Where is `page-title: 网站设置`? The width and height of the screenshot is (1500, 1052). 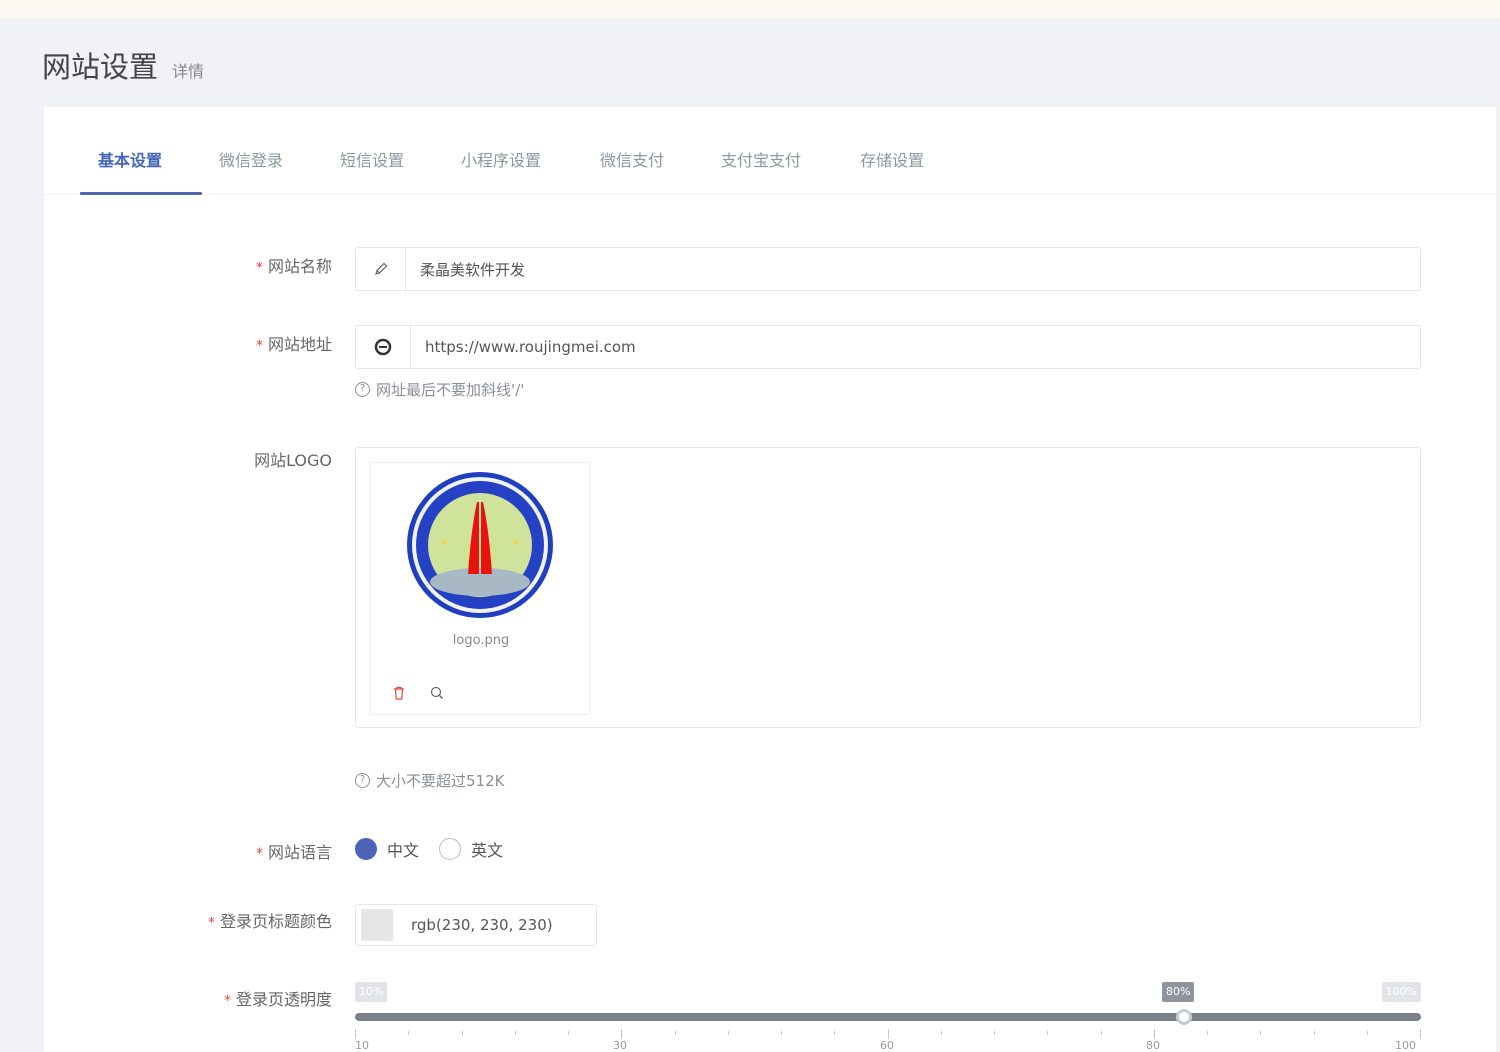
page-title: 网站设置 is located at coordinates (100, 67).